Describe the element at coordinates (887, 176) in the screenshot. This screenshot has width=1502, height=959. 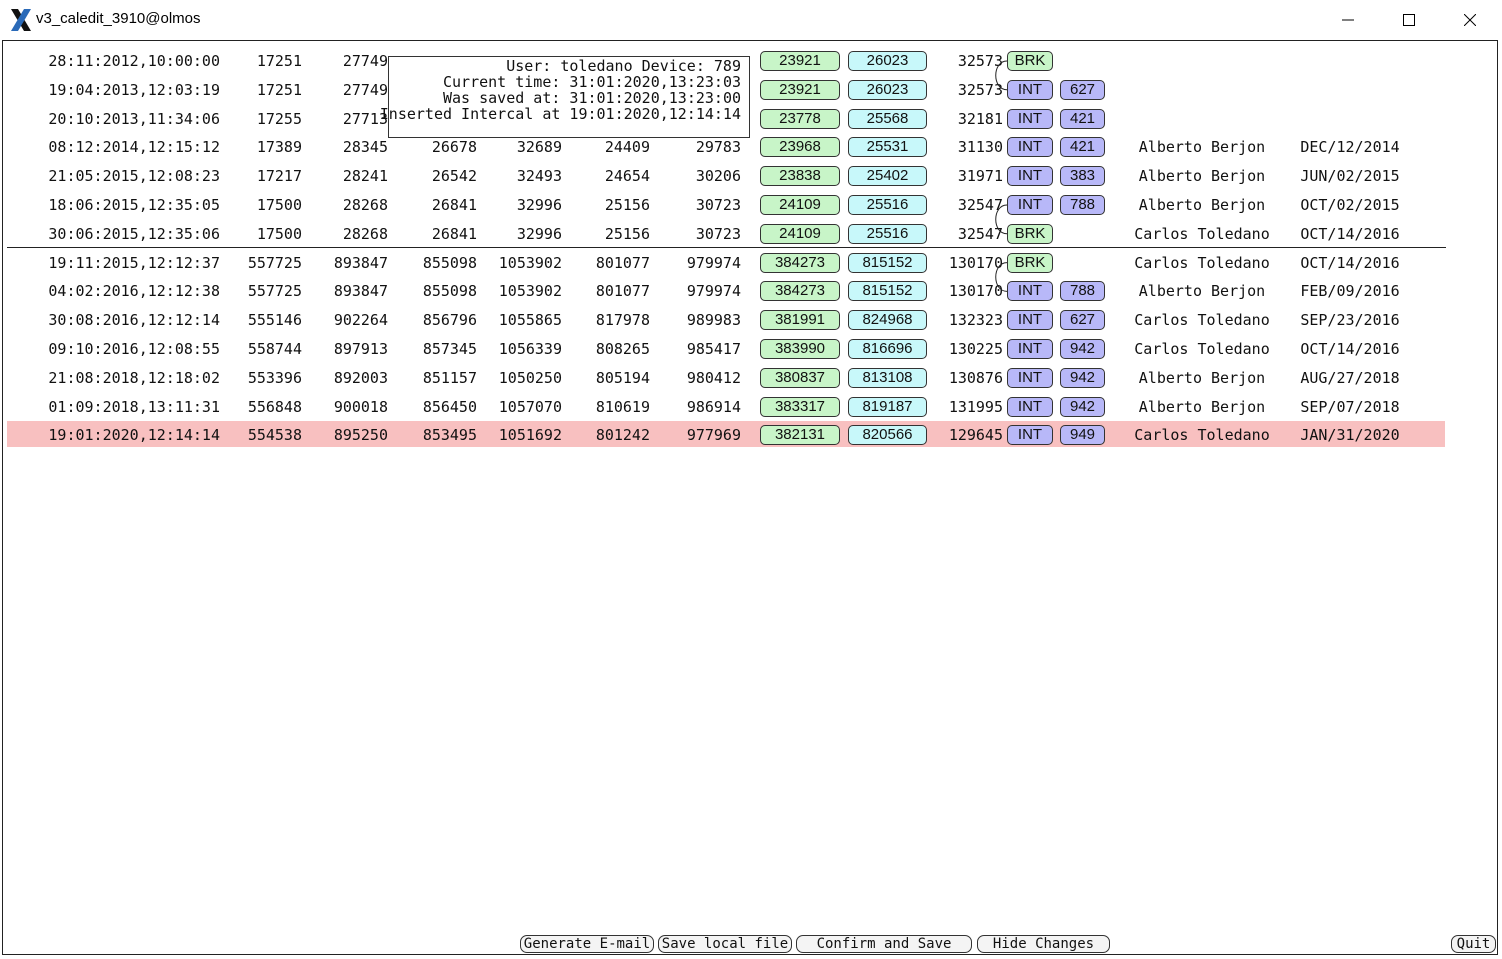
I see `cyan-value-button: 25402` at that location.